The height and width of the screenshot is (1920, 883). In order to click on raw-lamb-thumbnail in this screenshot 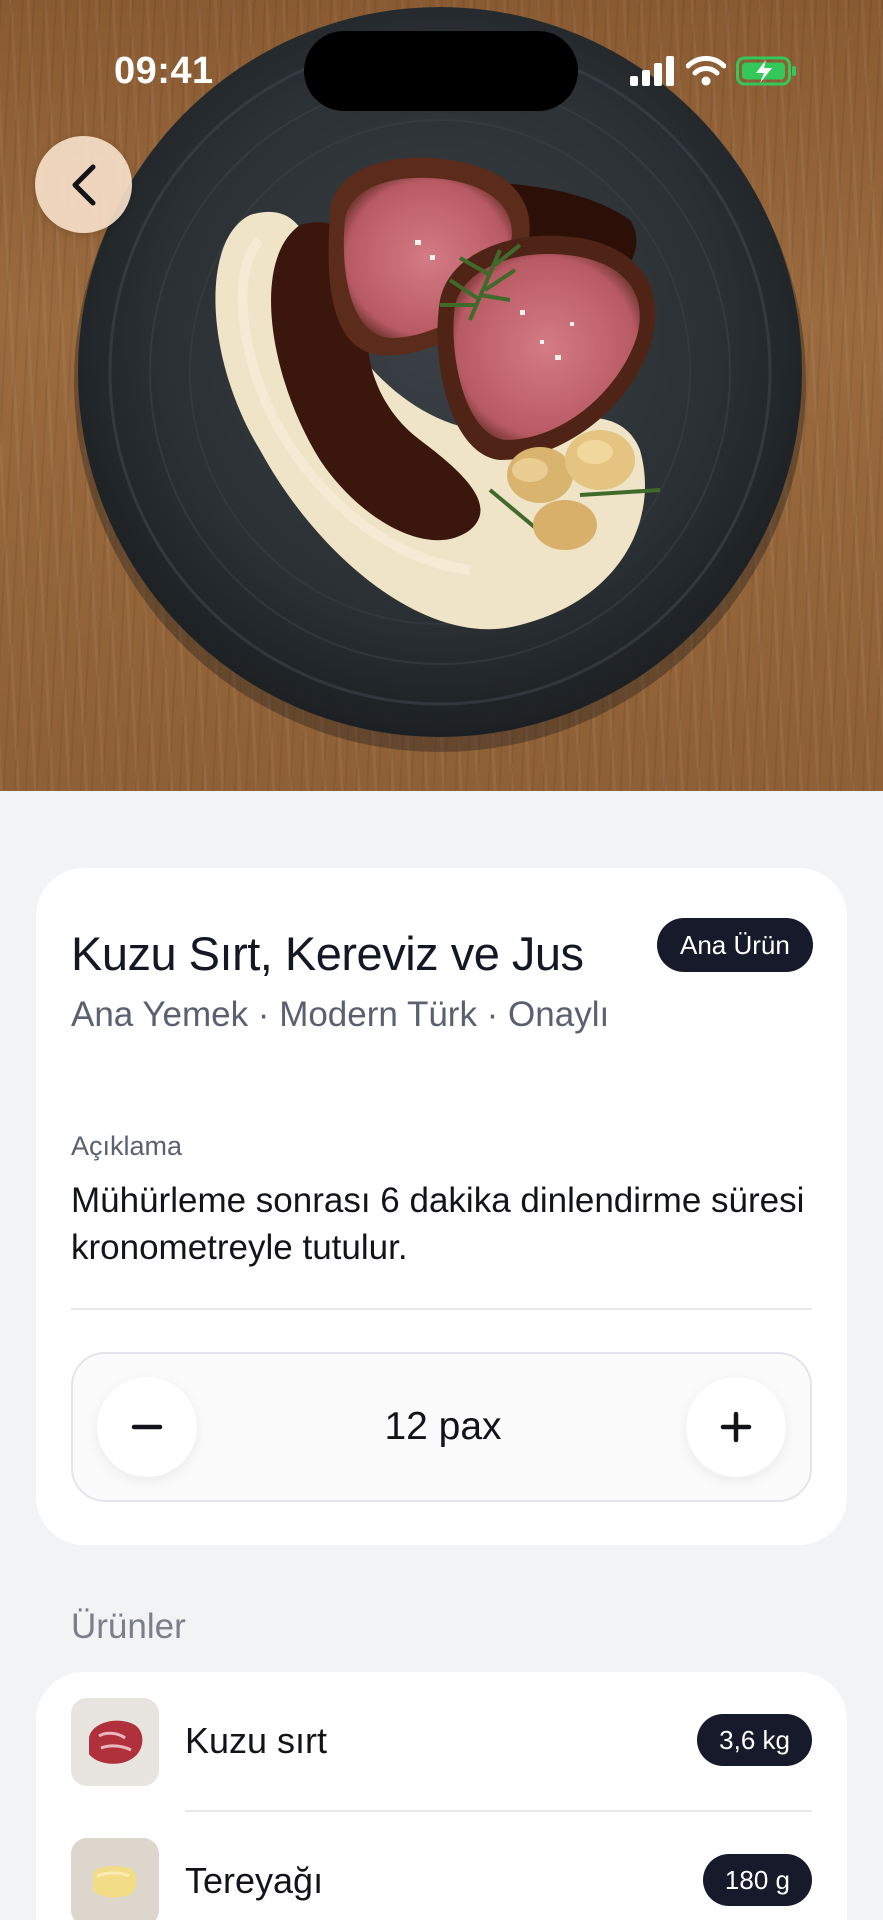, I will do `click(115, 1742)`.